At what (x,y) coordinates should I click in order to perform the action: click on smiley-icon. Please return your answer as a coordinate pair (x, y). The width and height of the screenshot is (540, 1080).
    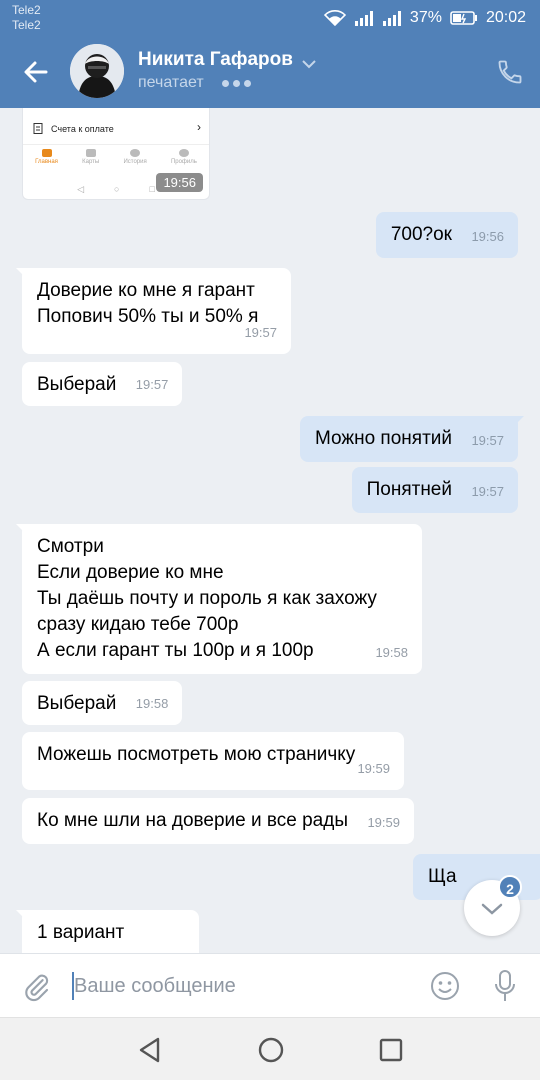
    Looking at the image, I should click on (445, 986).